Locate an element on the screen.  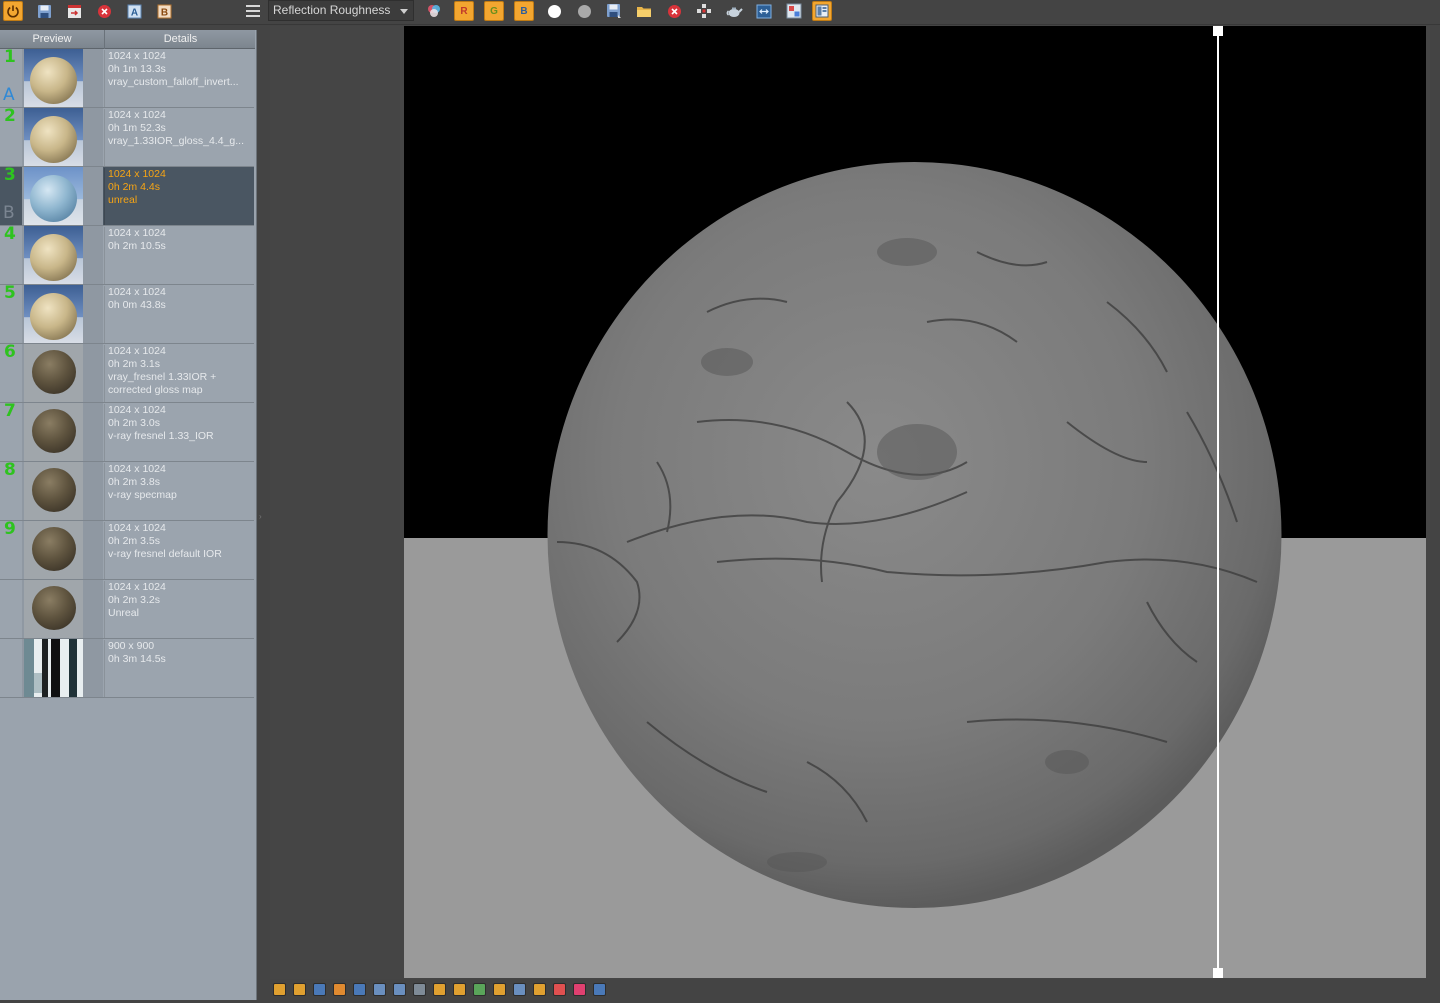
history-row: 900 x 900 0h 3m 14.5s is located at coordinates (127, 668).